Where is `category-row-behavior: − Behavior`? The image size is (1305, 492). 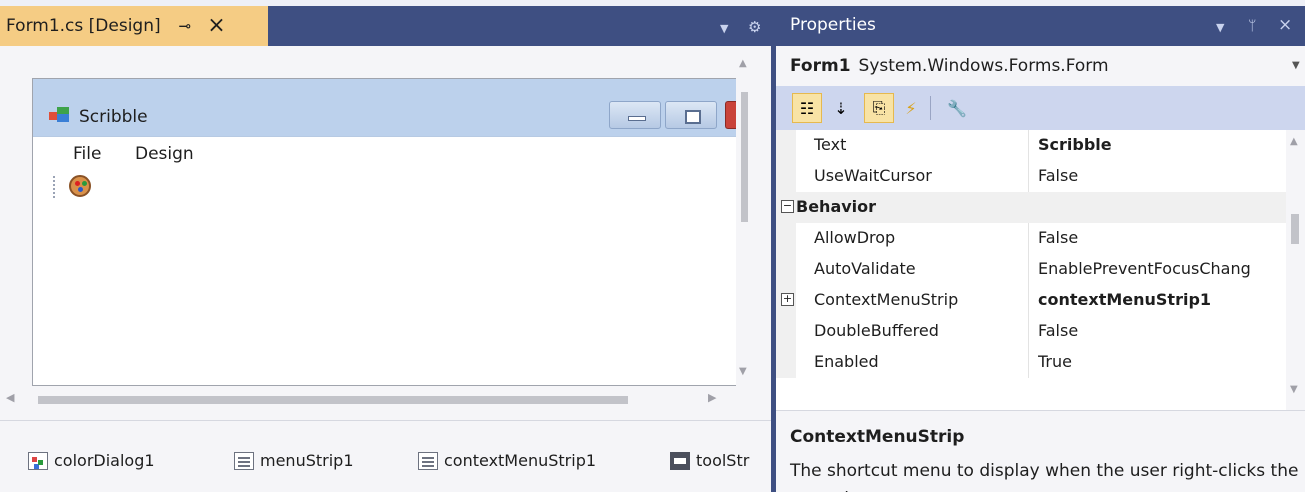 category-row-behavior: − Behavior is located at coordinates (1031, 207).